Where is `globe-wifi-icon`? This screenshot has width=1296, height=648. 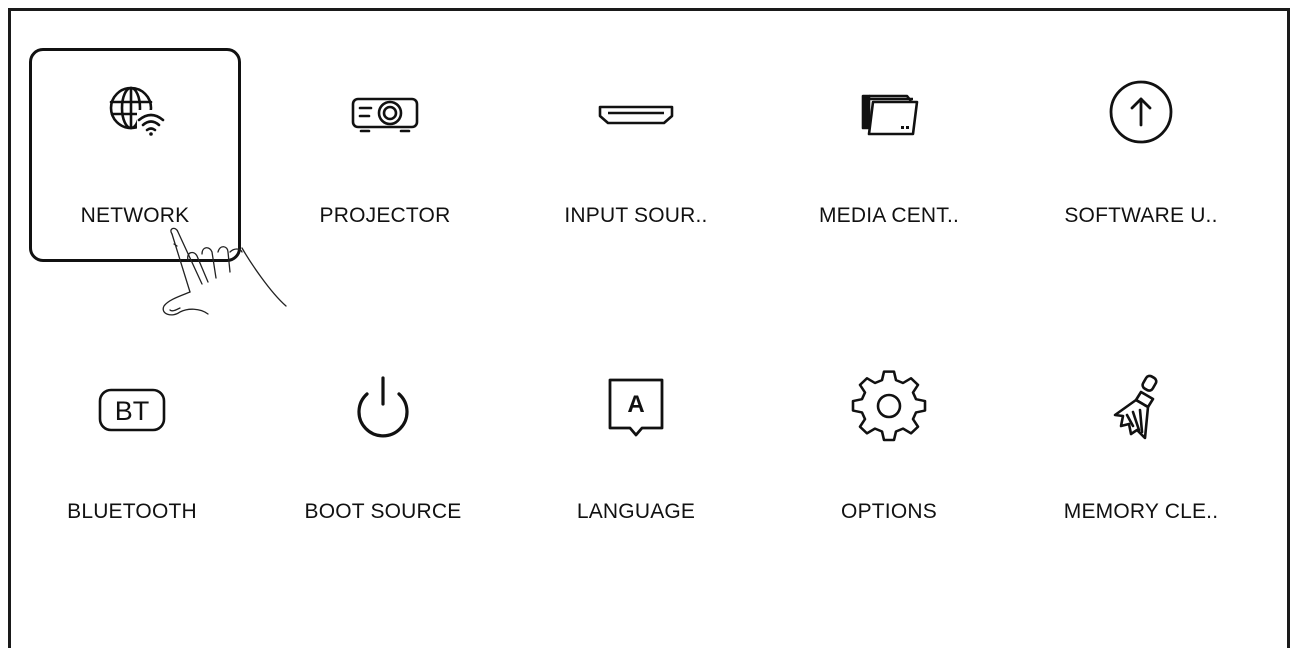
globe-wifi-icon is located at coordinates (135, 112).